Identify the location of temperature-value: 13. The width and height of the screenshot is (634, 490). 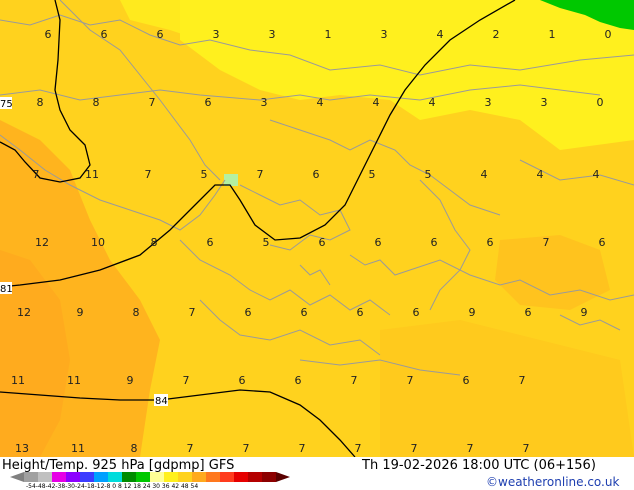
(22, 448).